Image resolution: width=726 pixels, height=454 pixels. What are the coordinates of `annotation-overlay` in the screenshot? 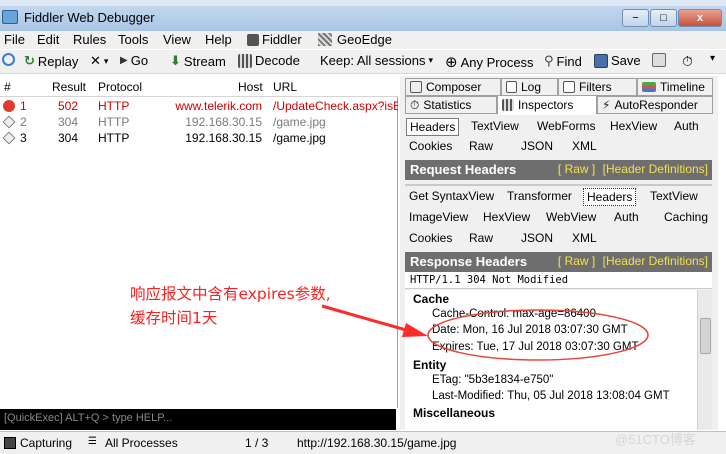 It's located at (485, 332).